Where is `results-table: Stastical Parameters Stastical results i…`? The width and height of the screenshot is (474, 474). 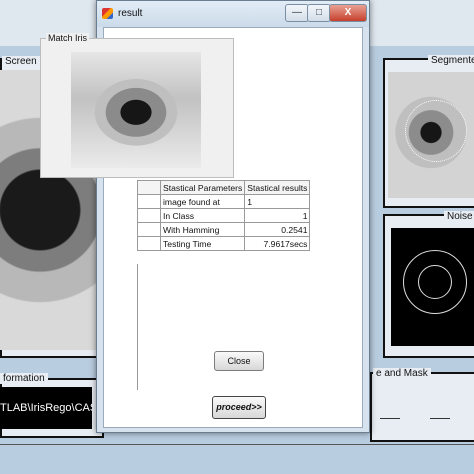
results-table: Stastical Parameters Stastical results i… is located at coordinates (224, 215).